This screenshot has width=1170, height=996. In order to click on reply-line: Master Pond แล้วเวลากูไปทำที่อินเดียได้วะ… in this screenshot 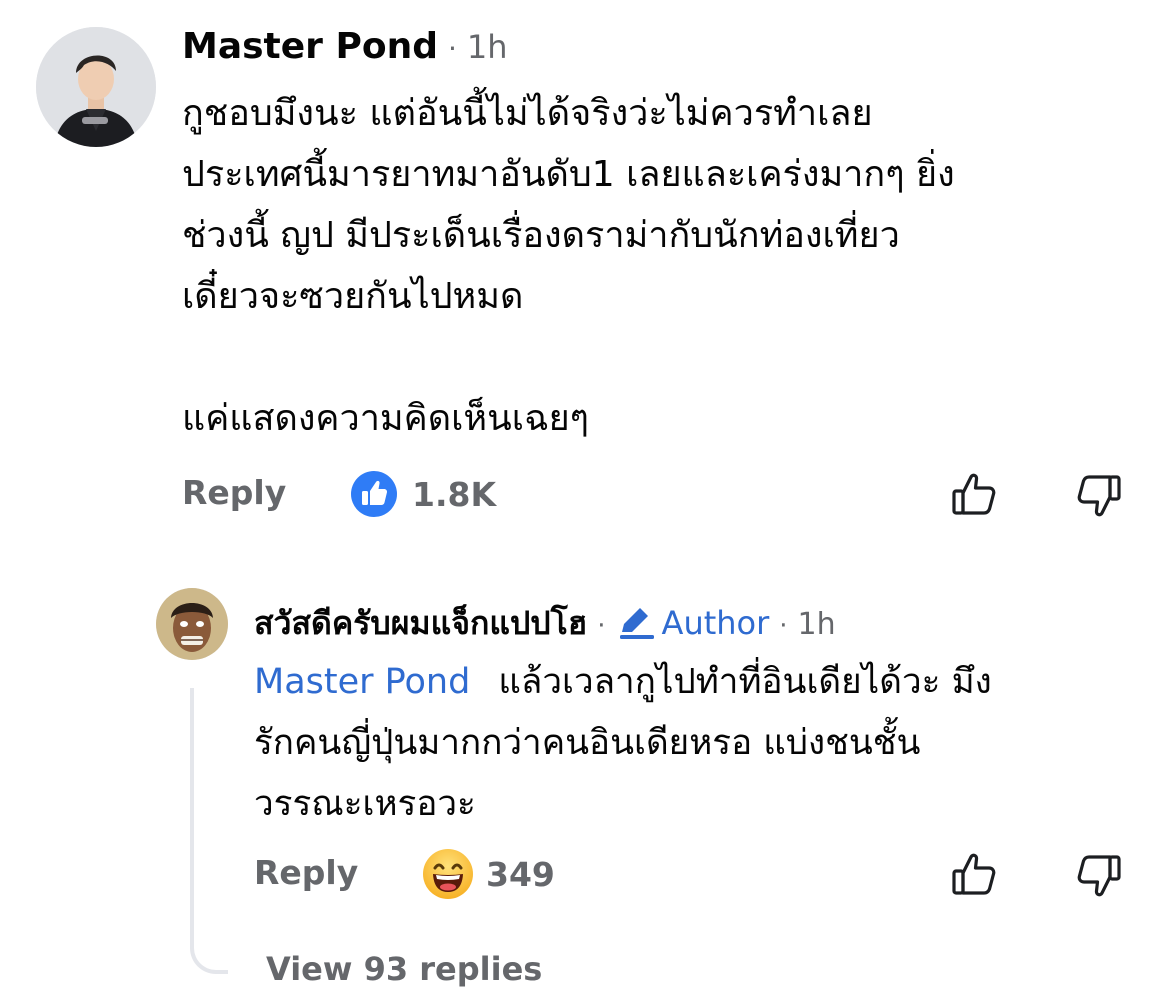, I will do `click(623, 682)`.